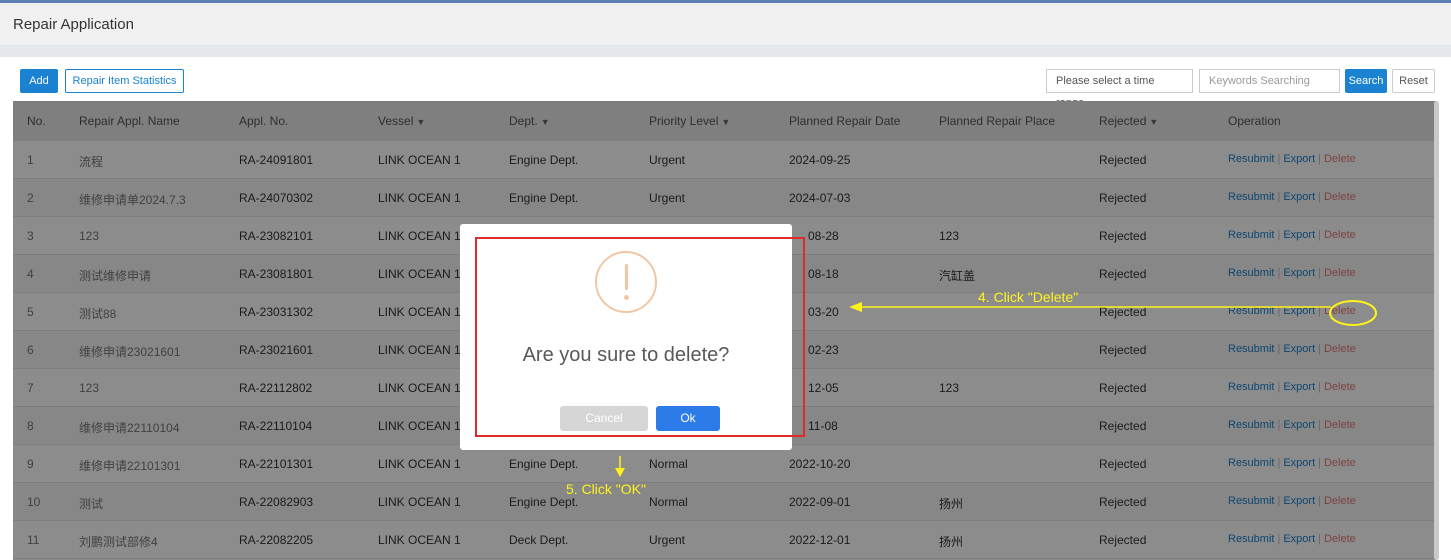 The height and width of the screenshot is (560, 1451). Describe the element at coordinates (1436, 330) in the screenshot. I see `table-scrollbar` at that location.